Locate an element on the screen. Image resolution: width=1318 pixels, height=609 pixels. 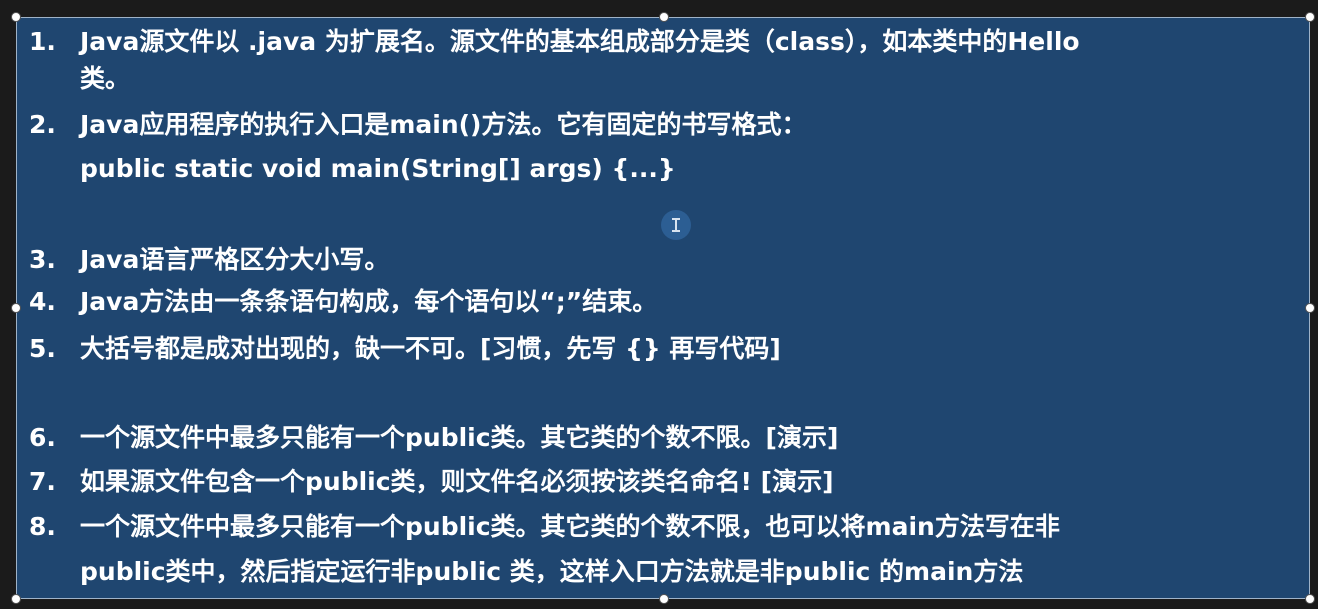
list-item-text: Java应用程序的执行入口是main()方法。它有固定的书写格式： is located at coordinates (443, 124).